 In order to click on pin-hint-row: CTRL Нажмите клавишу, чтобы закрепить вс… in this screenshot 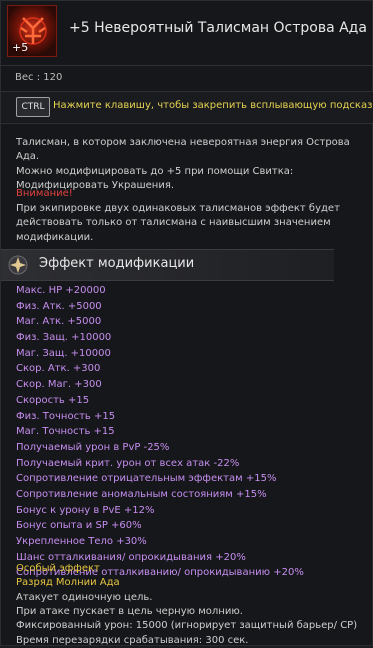, I will do `click(187, 107)`.